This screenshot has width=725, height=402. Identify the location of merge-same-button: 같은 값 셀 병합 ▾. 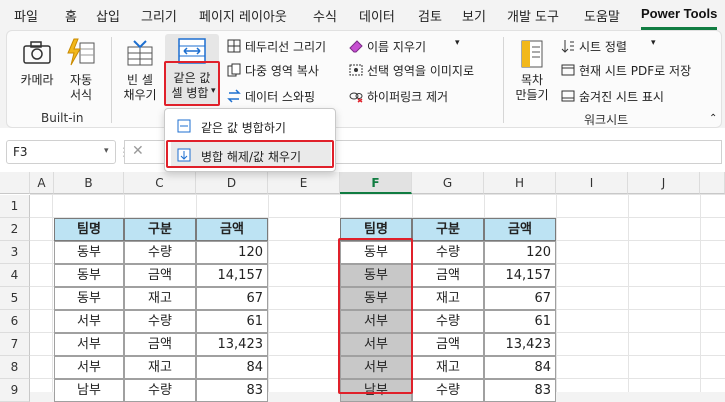
(192, 69).